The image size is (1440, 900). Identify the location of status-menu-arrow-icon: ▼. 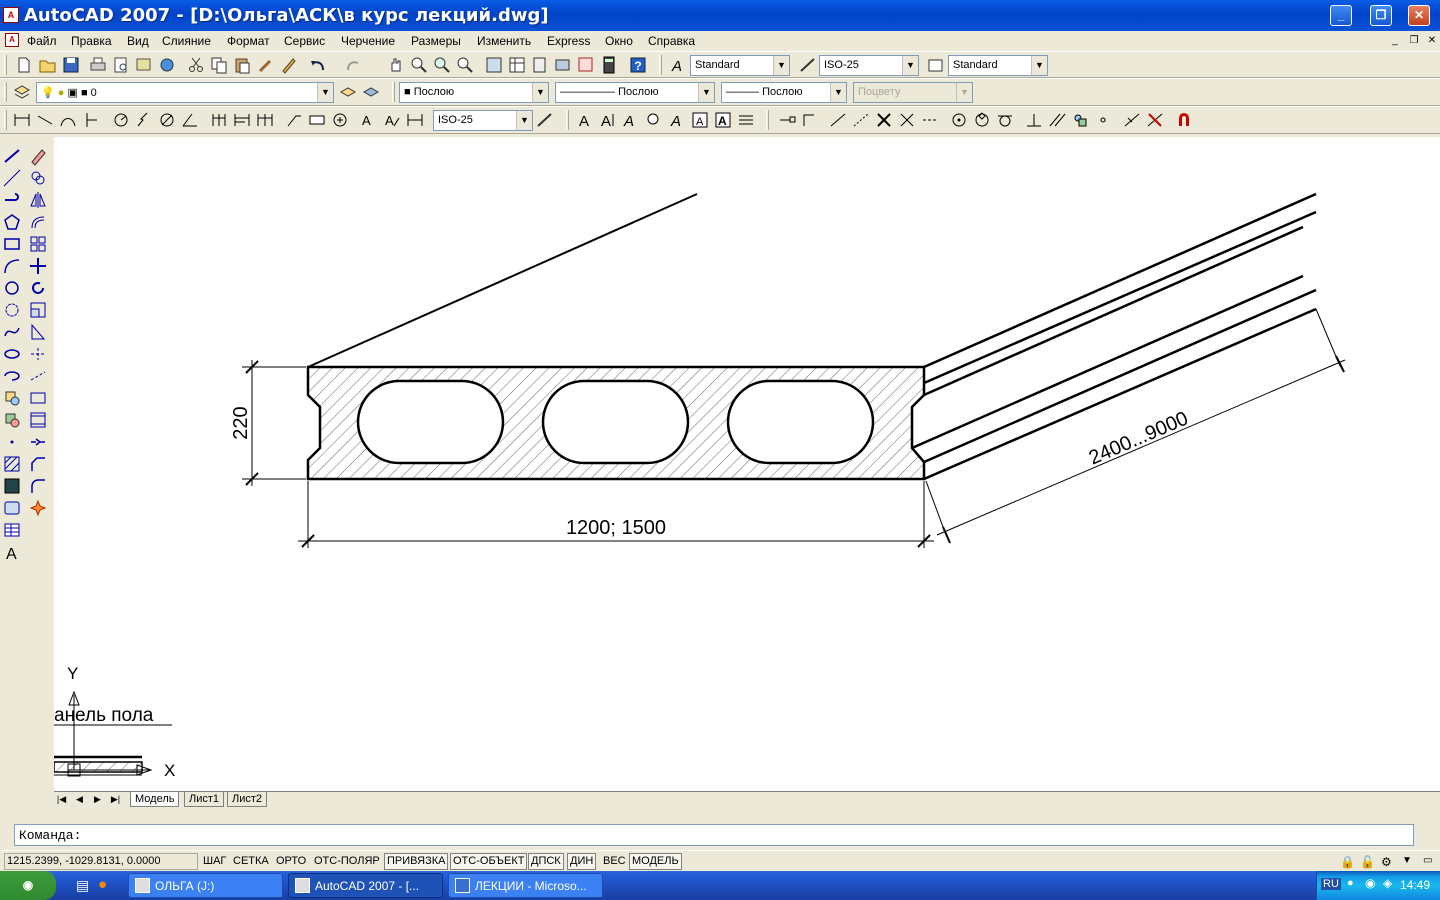
(1407, 861).